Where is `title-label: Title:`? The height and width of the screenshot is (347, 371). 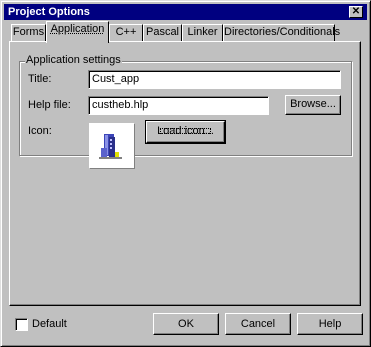 title-label: Title: is located at coordinates (40, 79).